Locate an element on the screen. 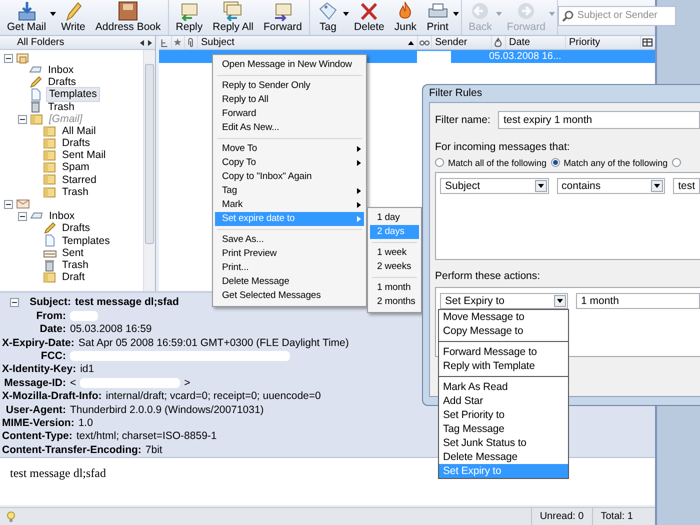 This screenshot has height=525, width=700. menu-item: 2 months is located at coordinates (394, 302).